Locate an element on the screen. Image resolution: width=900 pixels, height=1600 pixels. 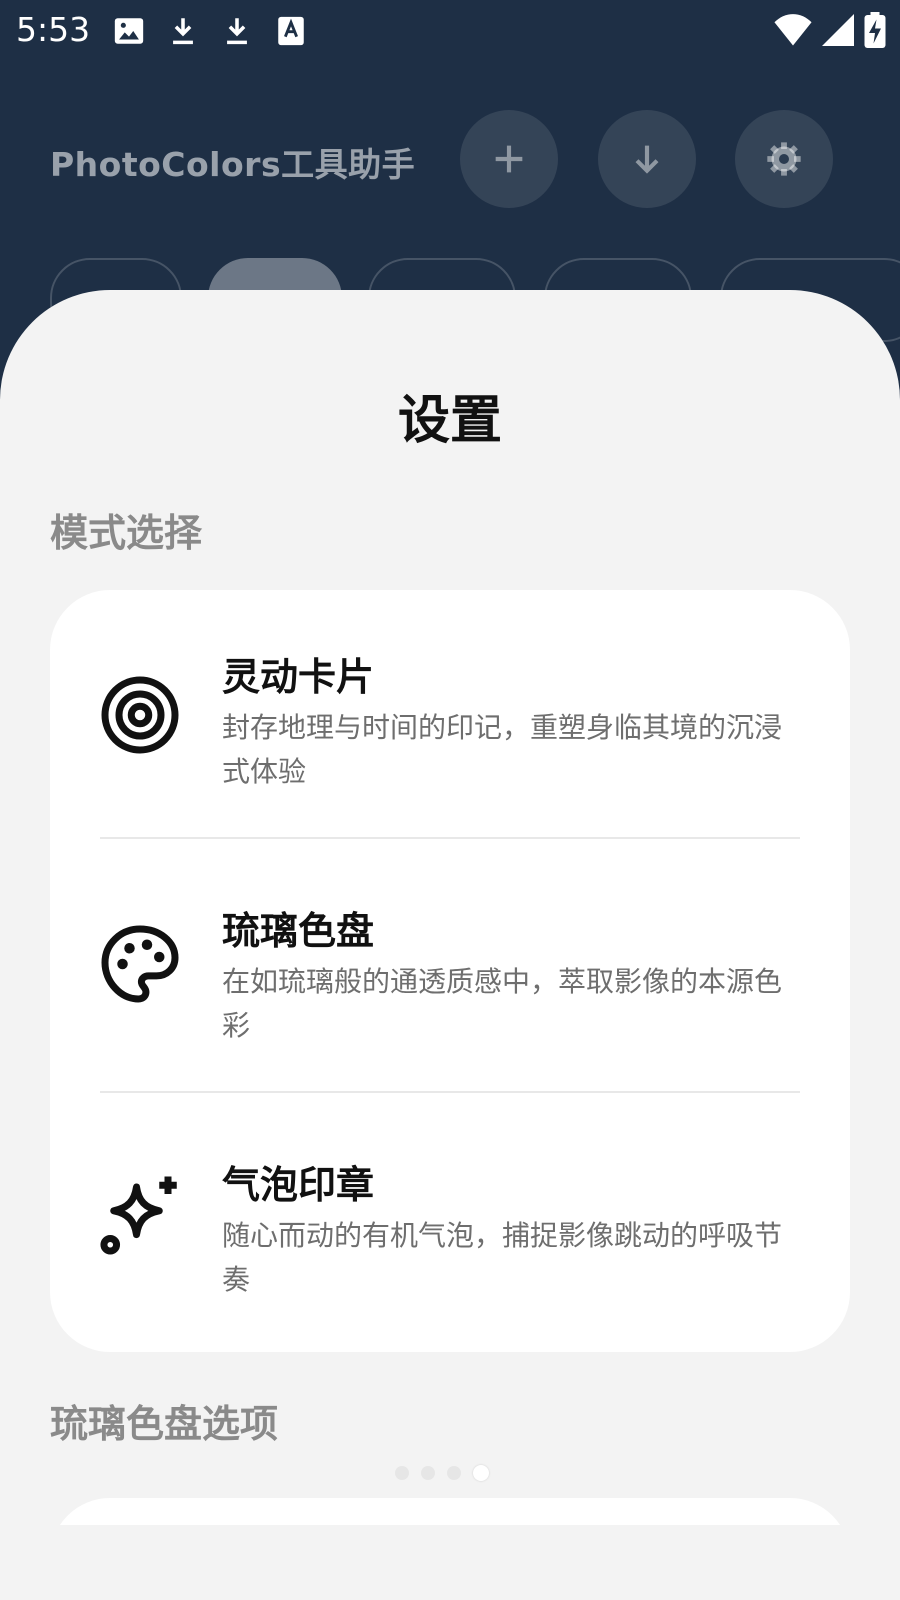
sheet-title: 设置 is located at coordinates (449, 421).